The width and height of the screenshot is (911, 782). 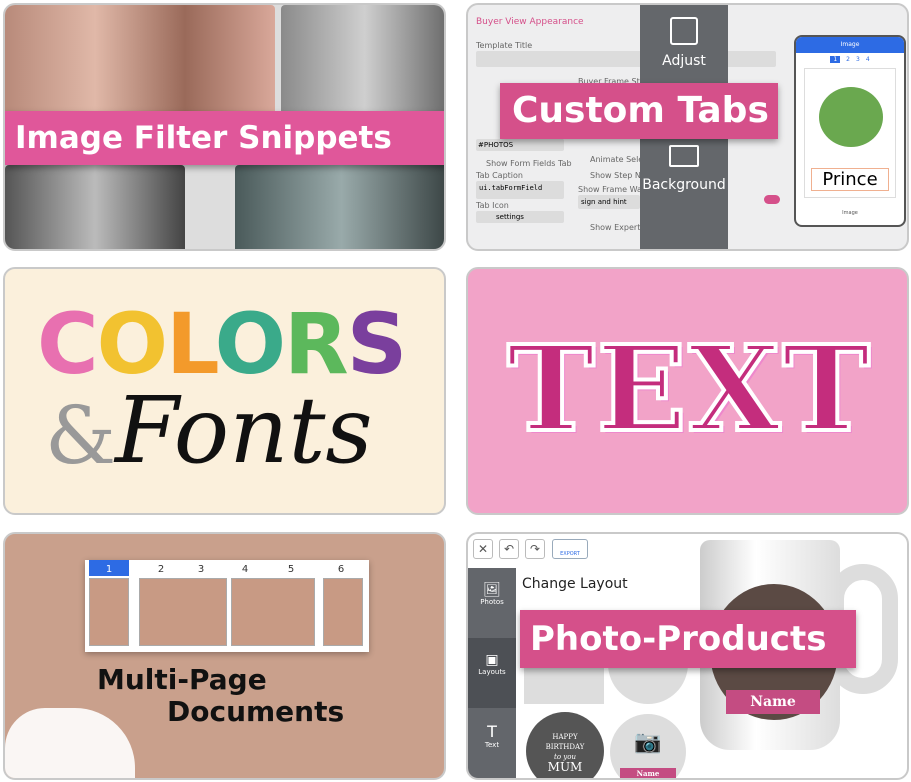 I want to click on show-expert-mode-checkbox: Show Expert Mode, so click(x=615, y=227).